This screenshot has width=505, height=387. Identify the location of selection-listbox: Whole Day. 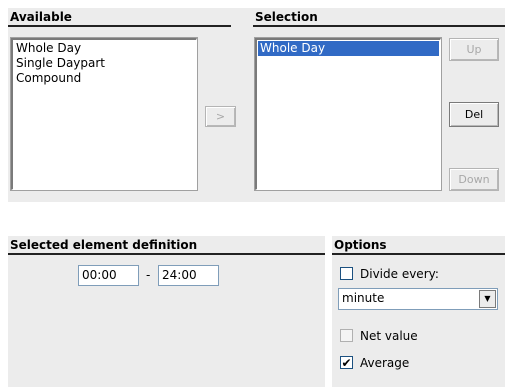
(348, 114).